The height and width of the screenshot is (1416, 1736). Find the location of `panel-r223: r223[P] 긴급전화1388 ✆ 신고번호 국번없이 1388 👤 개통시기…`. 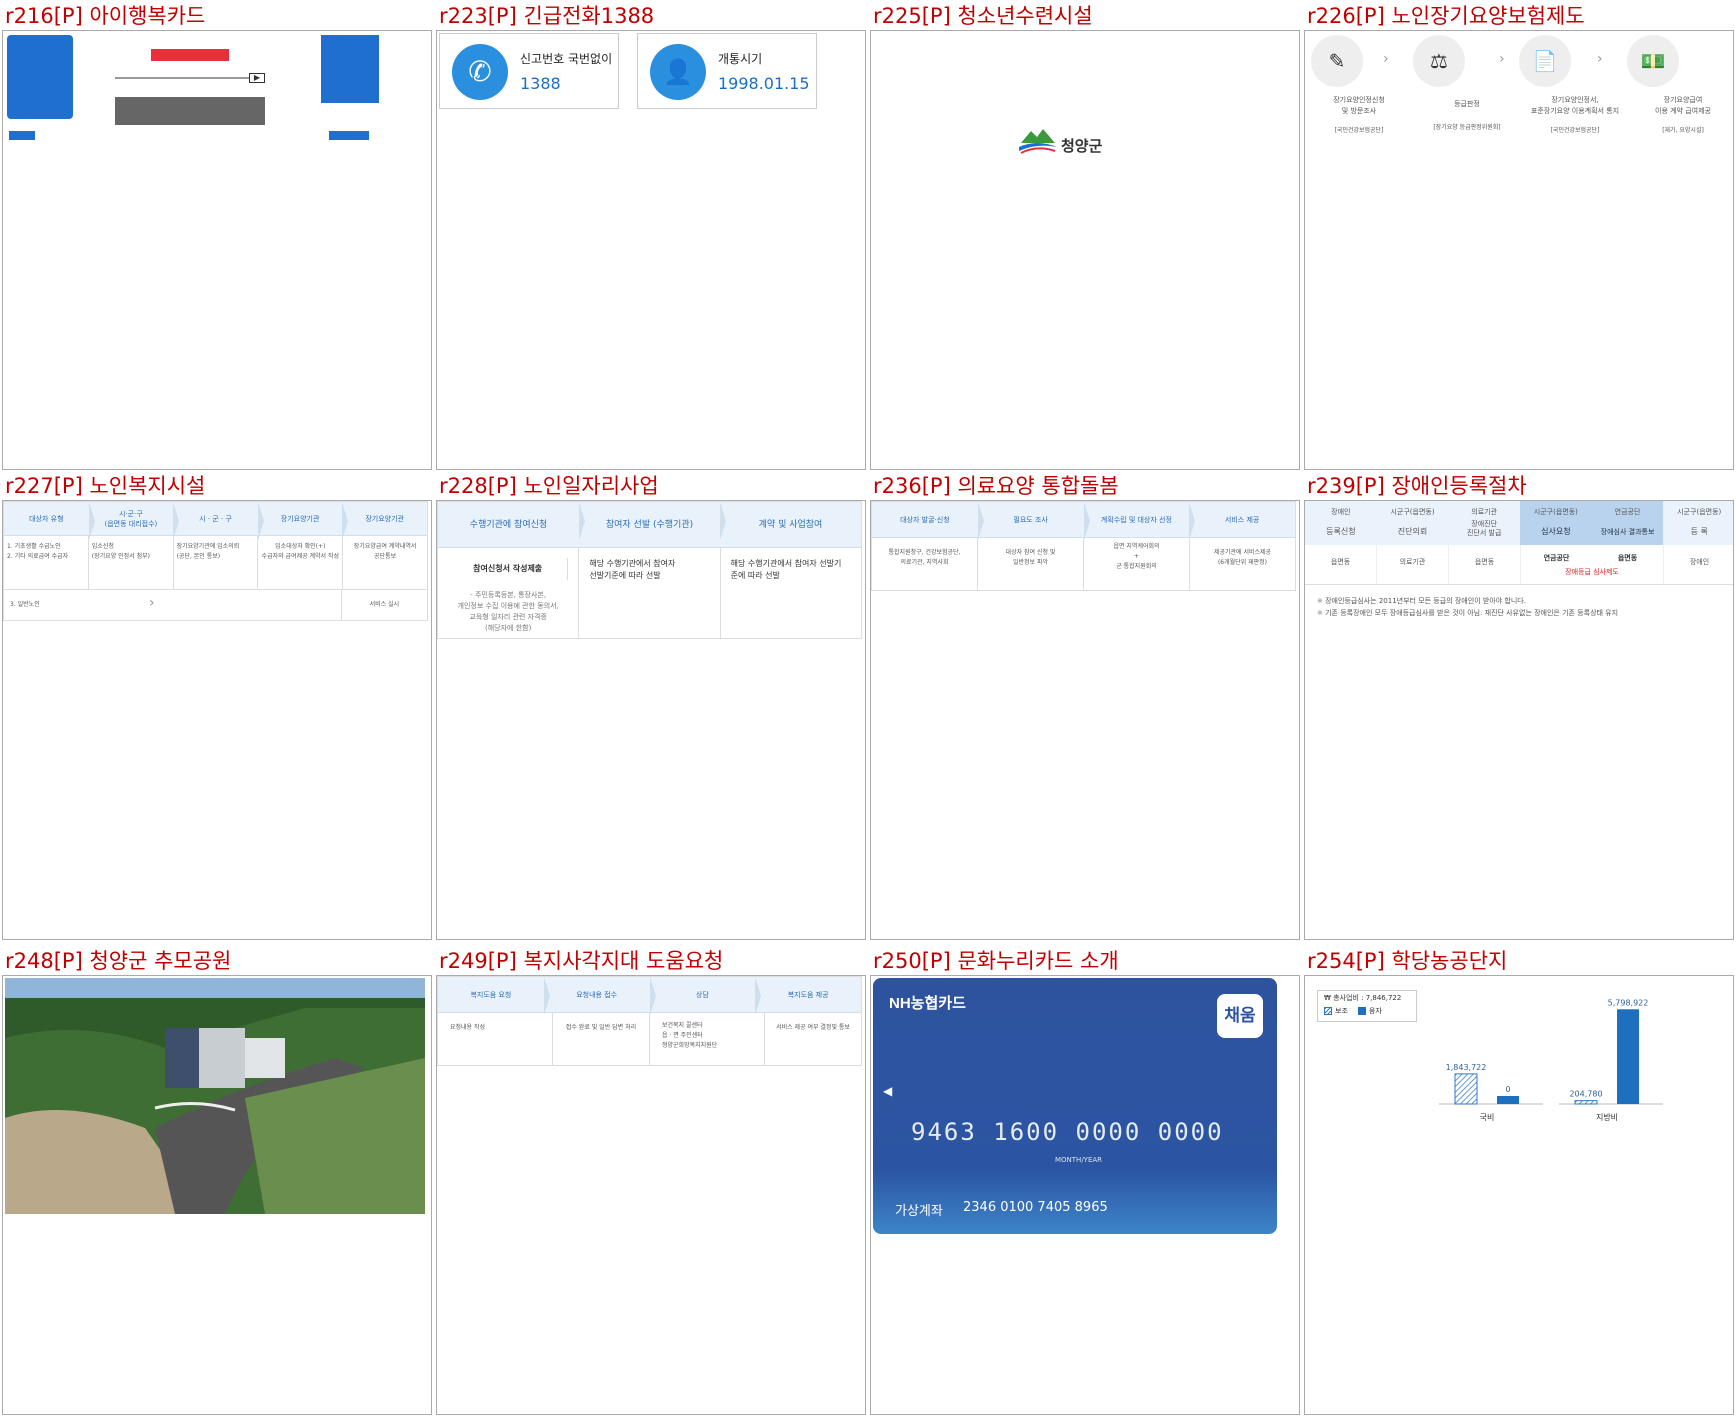

panel-r223: r223[P] 긴급전화1388 ✆ 신고번호 국번없이 1388 👤 개통시기… is located at coordinates (650, 235).